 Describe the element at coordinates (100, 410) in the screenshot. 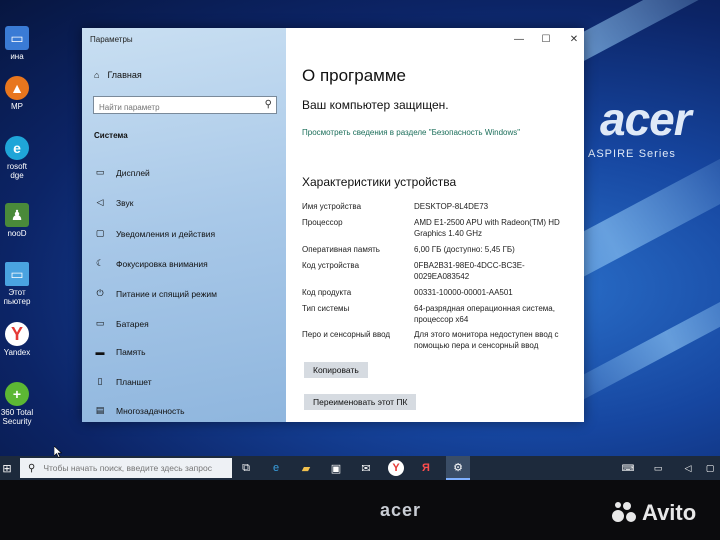

I see `multitask-icon: ▤` at that location.